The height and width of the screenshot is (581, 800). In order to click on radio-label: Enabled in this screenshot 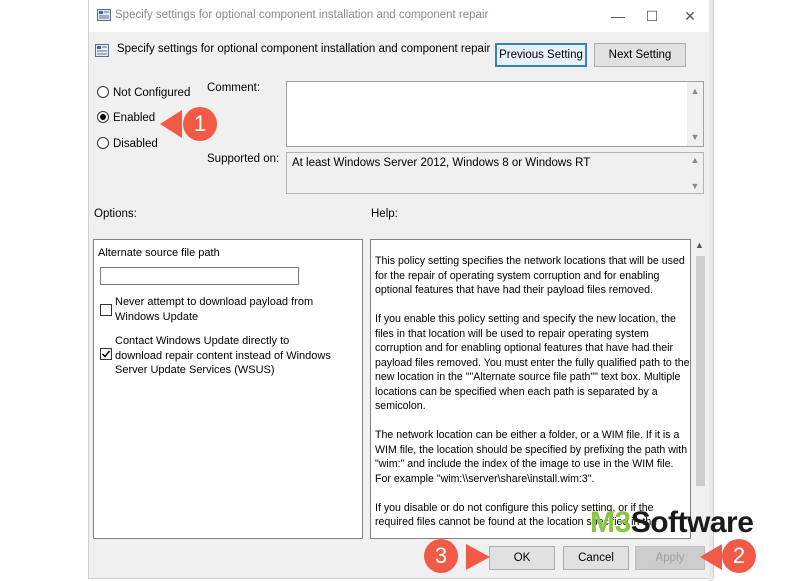, I will do `click(134, 118)`.